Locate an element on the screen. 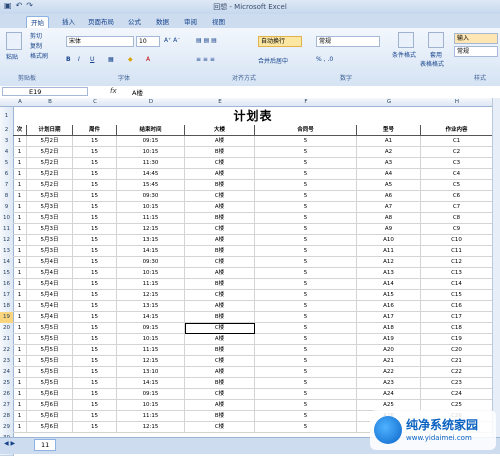  table-cell: A3 is located at coordinates (389, 163).